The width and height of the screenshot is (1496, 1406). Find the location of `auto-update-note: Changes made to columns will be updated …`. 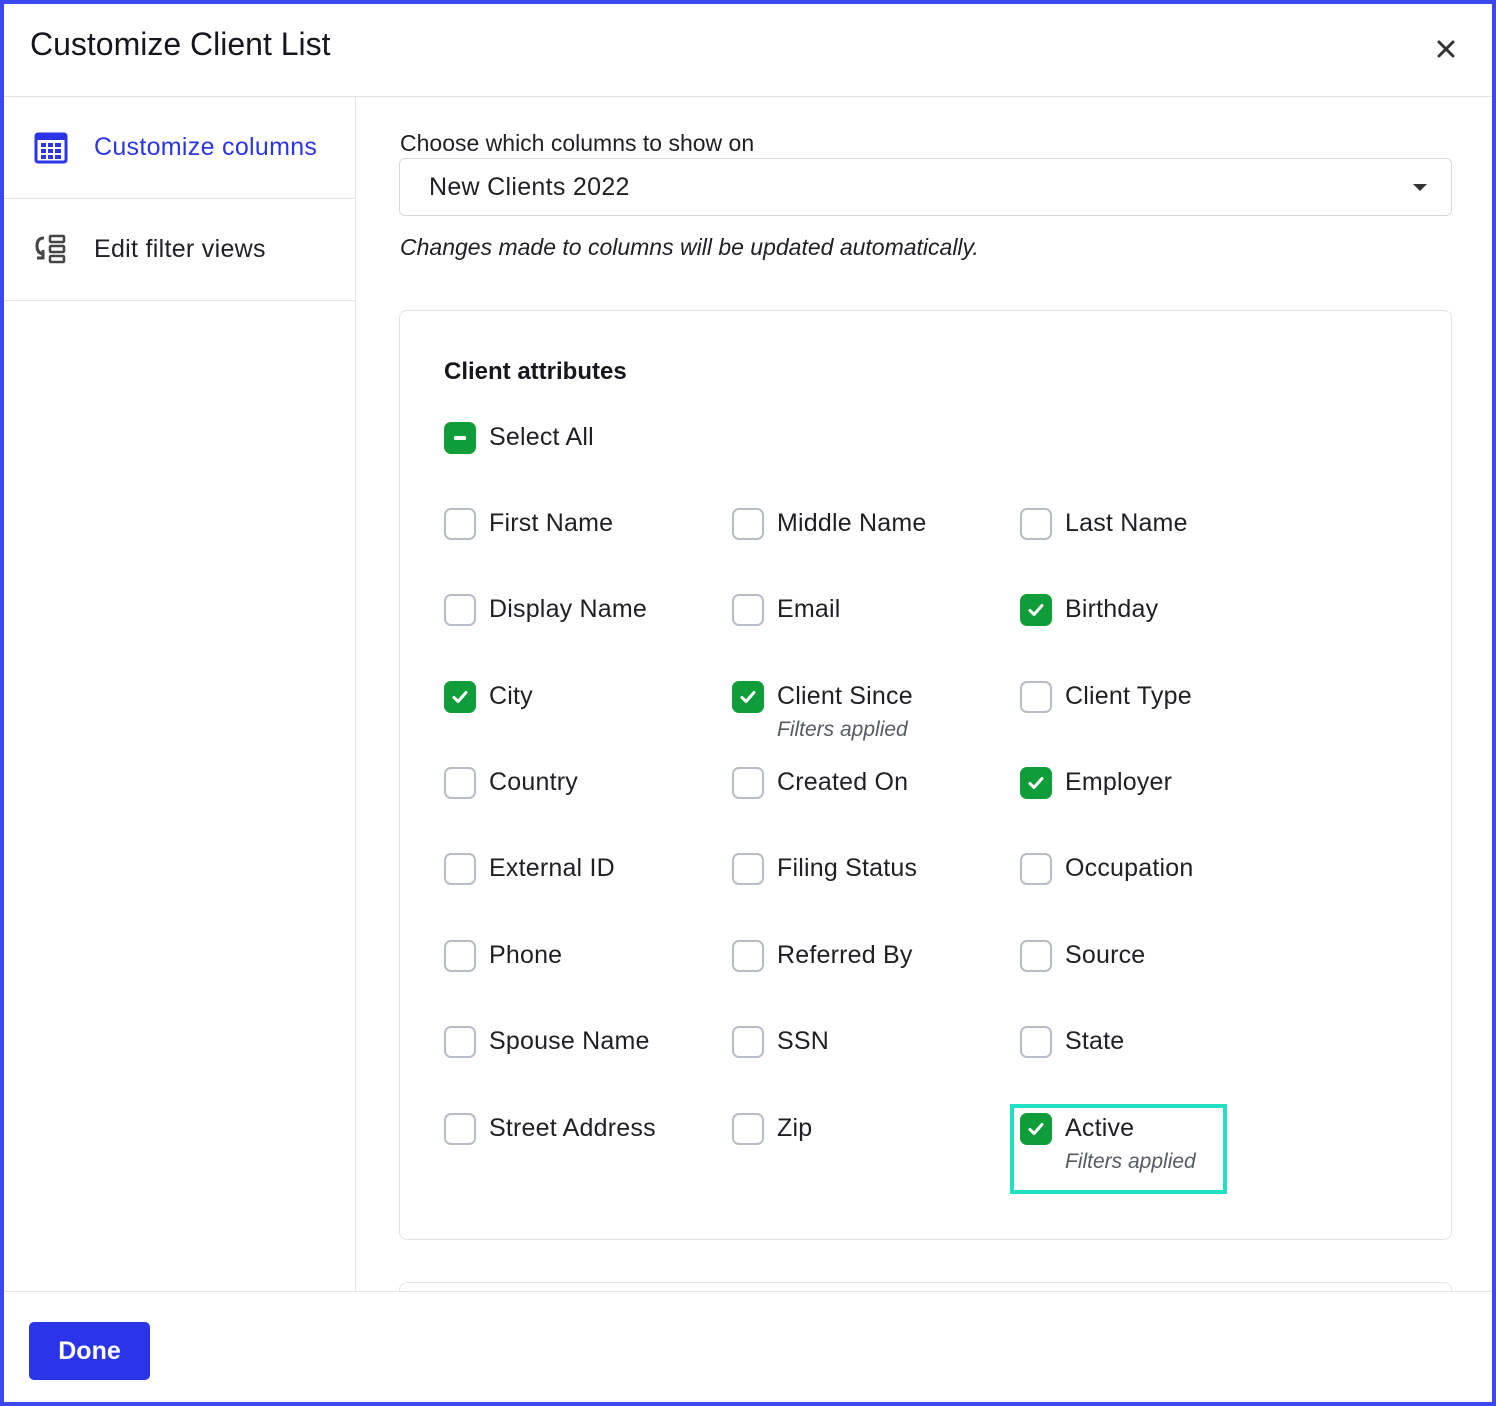

auto-update-note: Changes made to columns will be updated … is located at coordinates (689, 247).